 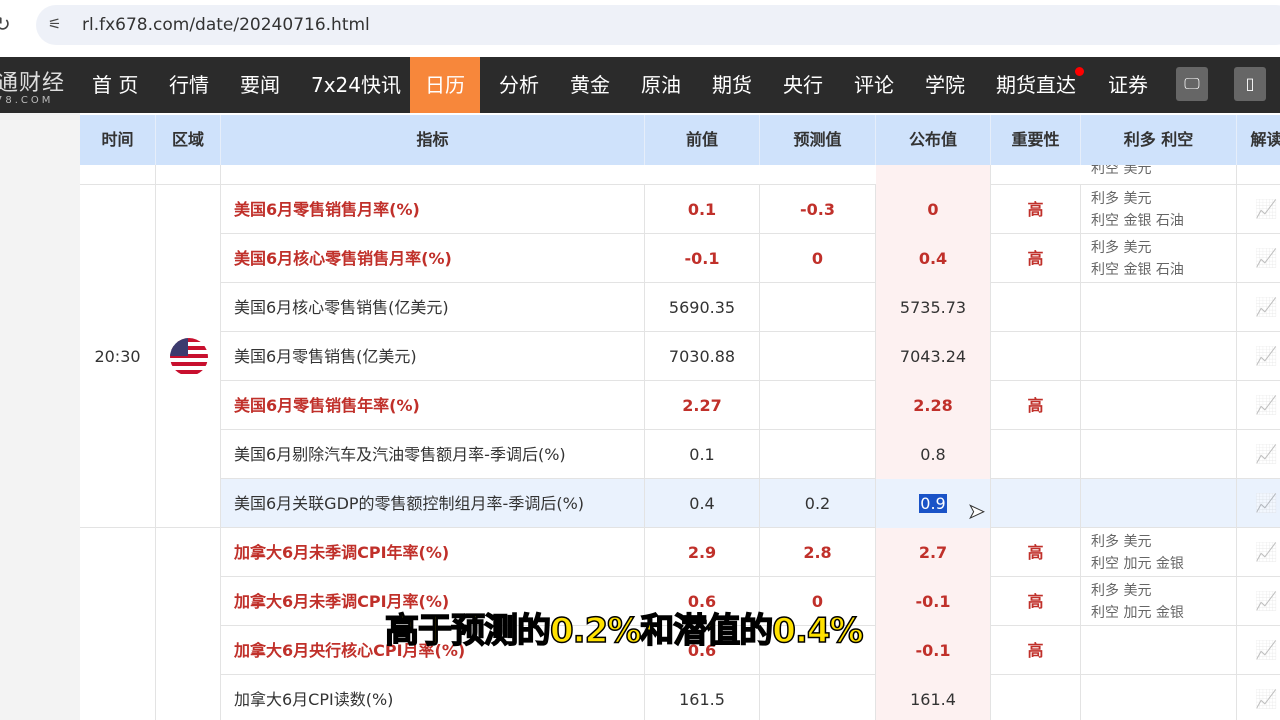 What do you see at coordinates (433, 552) in the screenshot?
I see `indicator-name: 加拿大6月未季调CPI年率(%)` at bounding box center [433, 552].